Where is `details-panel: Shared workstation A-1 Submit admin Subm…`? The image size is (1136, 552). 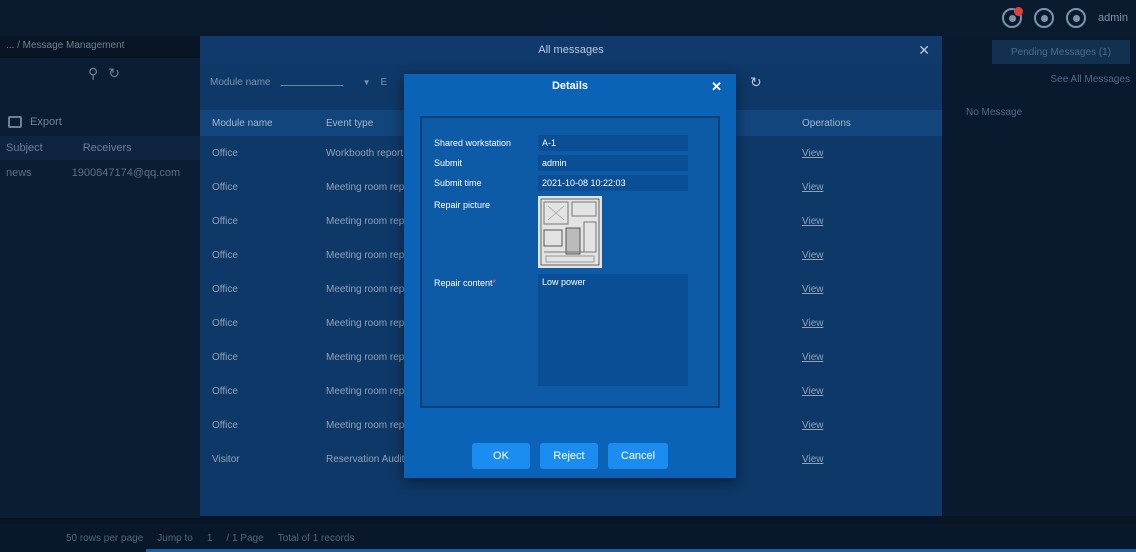 details-panel: Shared workstation A-1 Submit admin Subm… is located at coordinates (570, 262).